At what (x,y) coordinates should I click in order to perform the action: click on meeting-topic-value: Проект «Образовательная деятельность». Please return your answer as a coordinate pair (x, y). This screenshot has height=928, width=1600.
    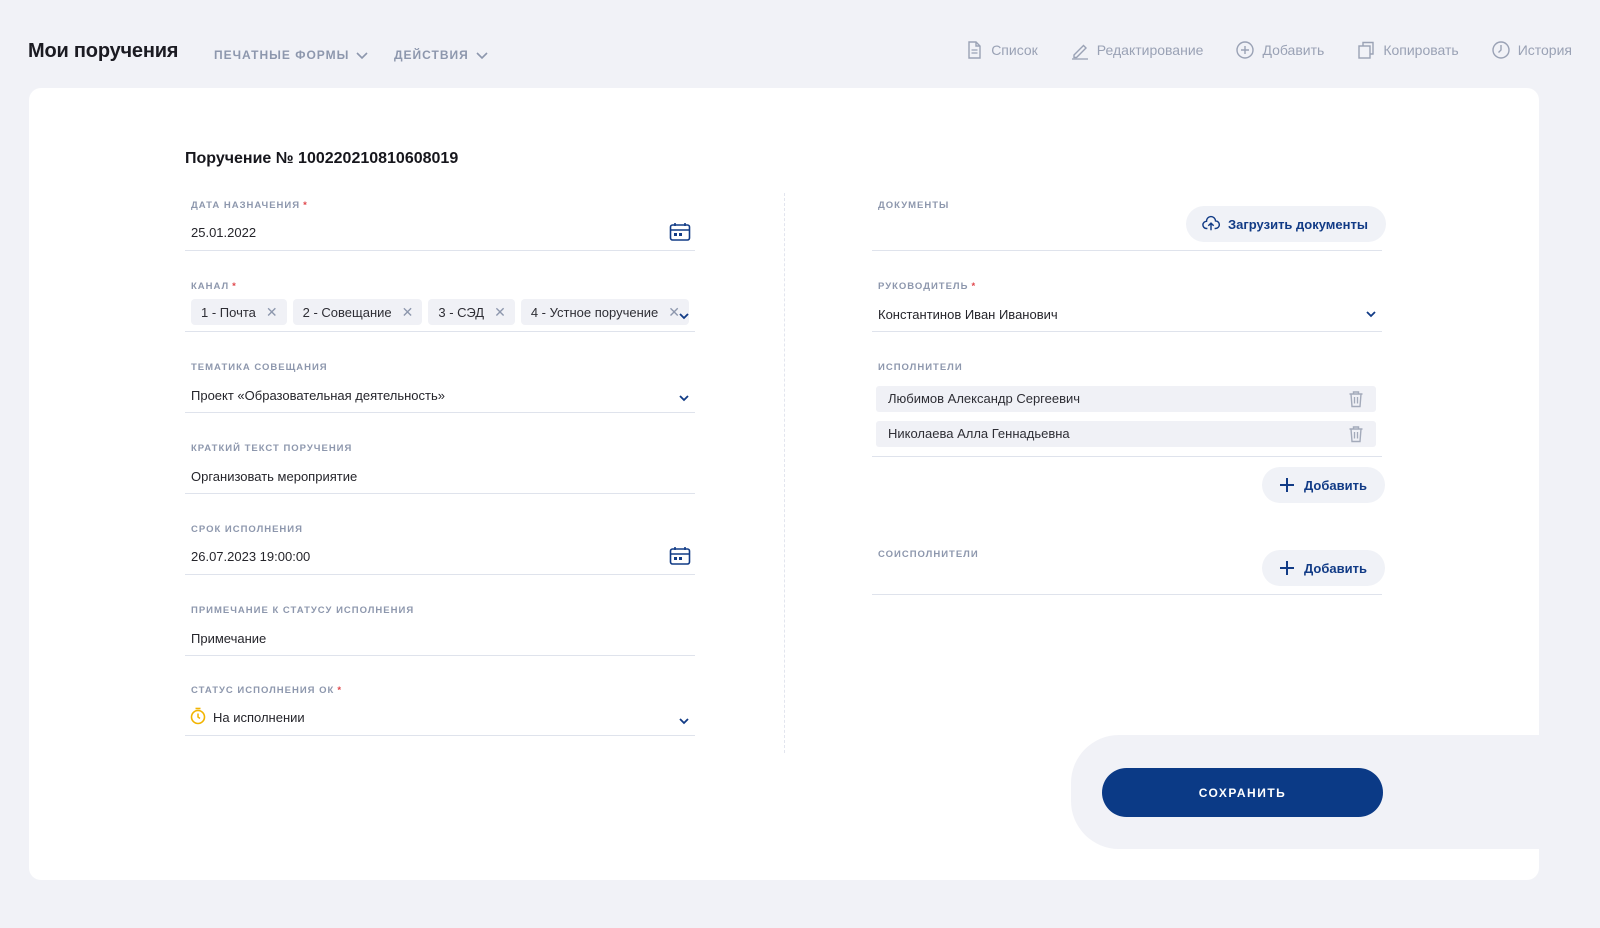
    Looking at the image, I should click on (318, 395).